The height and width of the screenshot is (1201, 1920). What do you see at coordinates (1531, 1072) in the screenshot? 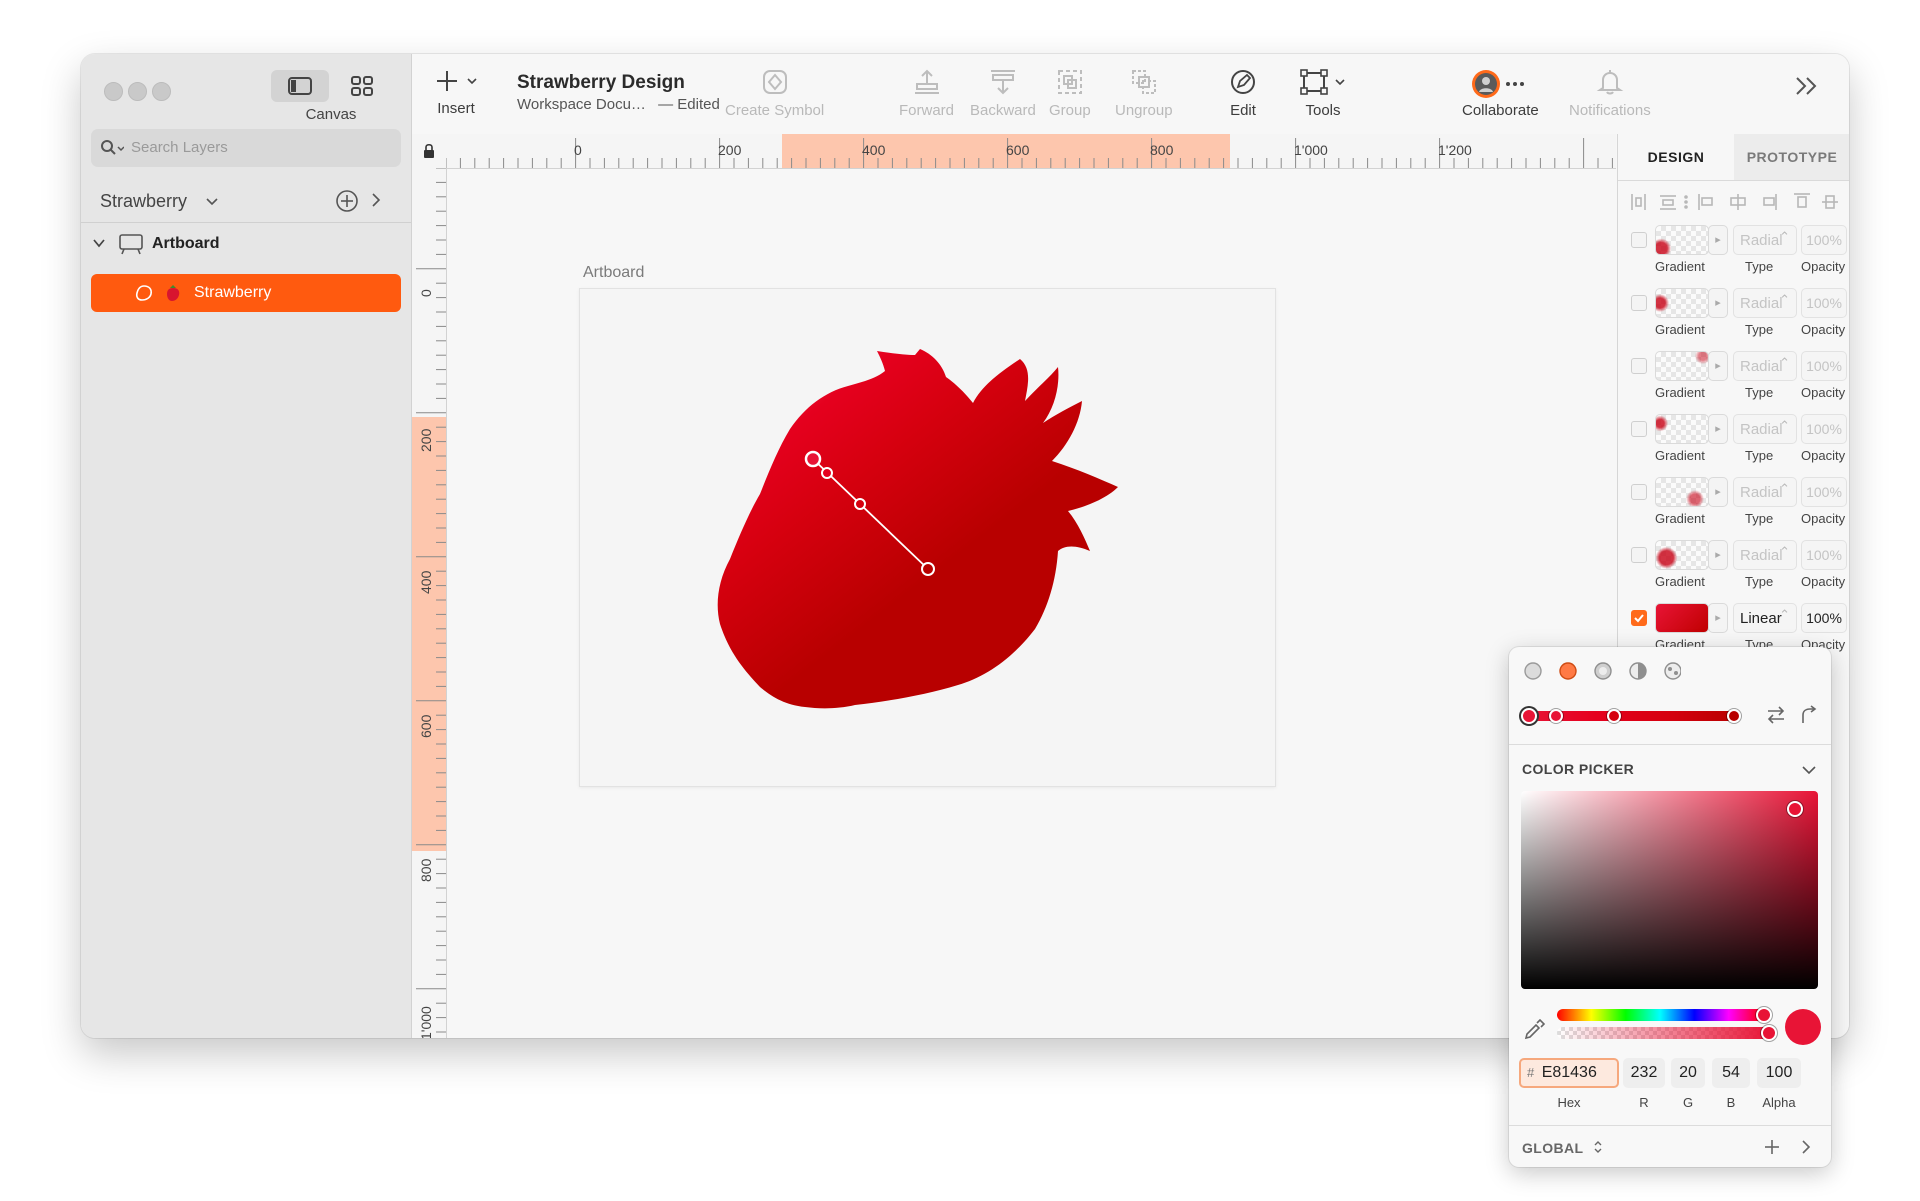
I see `hex-prefix: #` at bounding box center [1531, 1072].